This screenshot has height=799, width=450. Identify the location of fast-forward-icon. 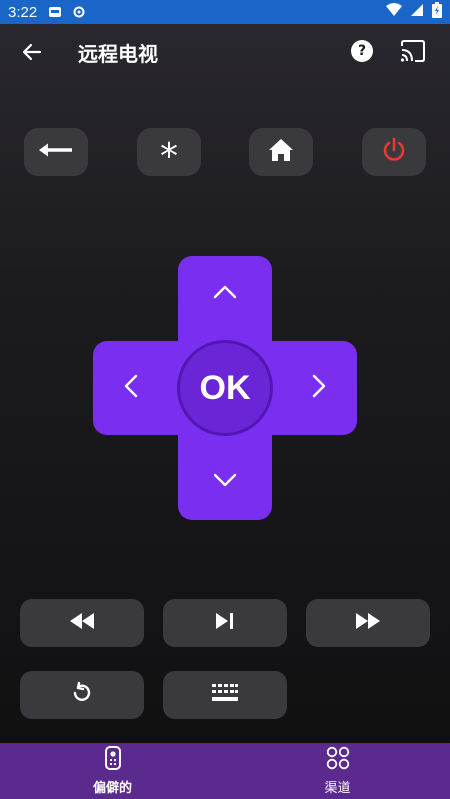
(368, 623).